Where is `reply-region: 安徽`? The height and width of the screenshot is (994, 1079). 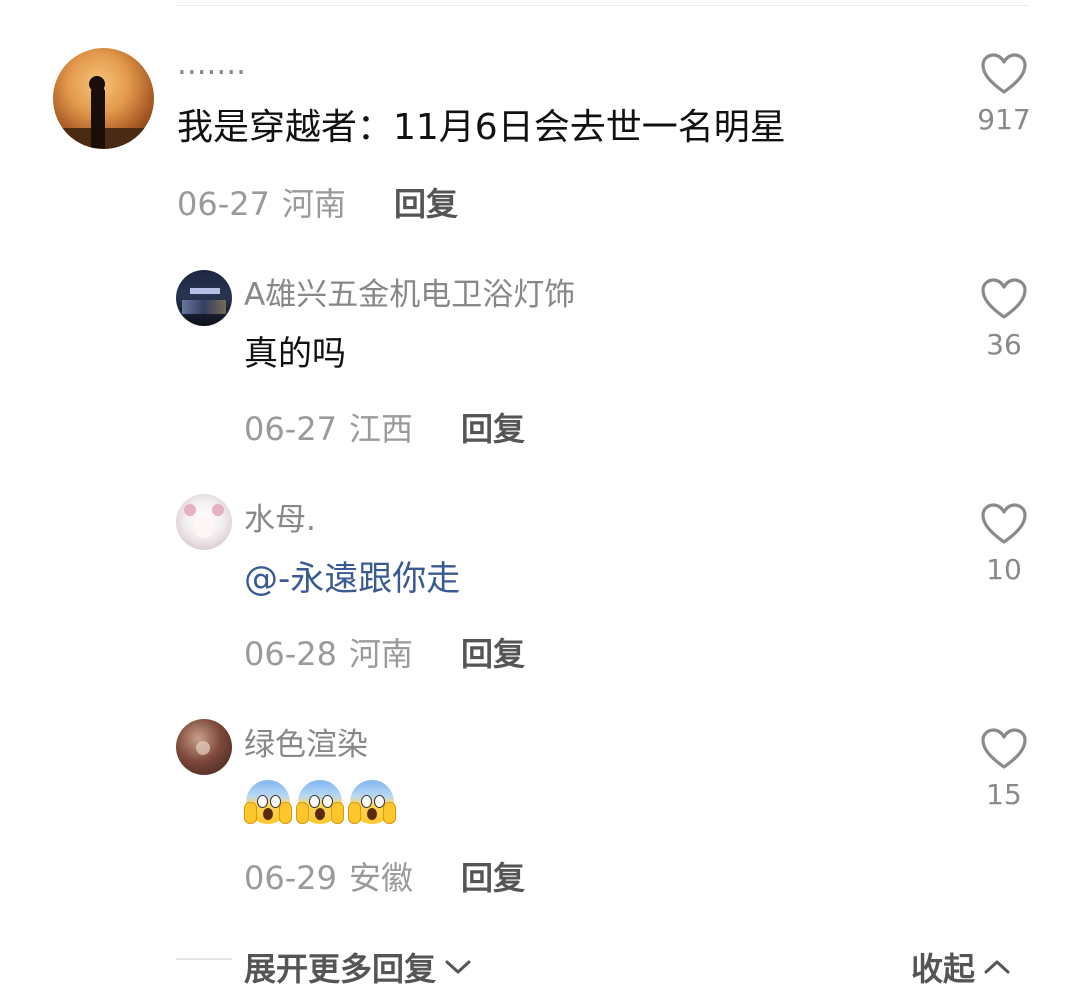 reply-region: 安徽 is located at coordinates (380, 878).